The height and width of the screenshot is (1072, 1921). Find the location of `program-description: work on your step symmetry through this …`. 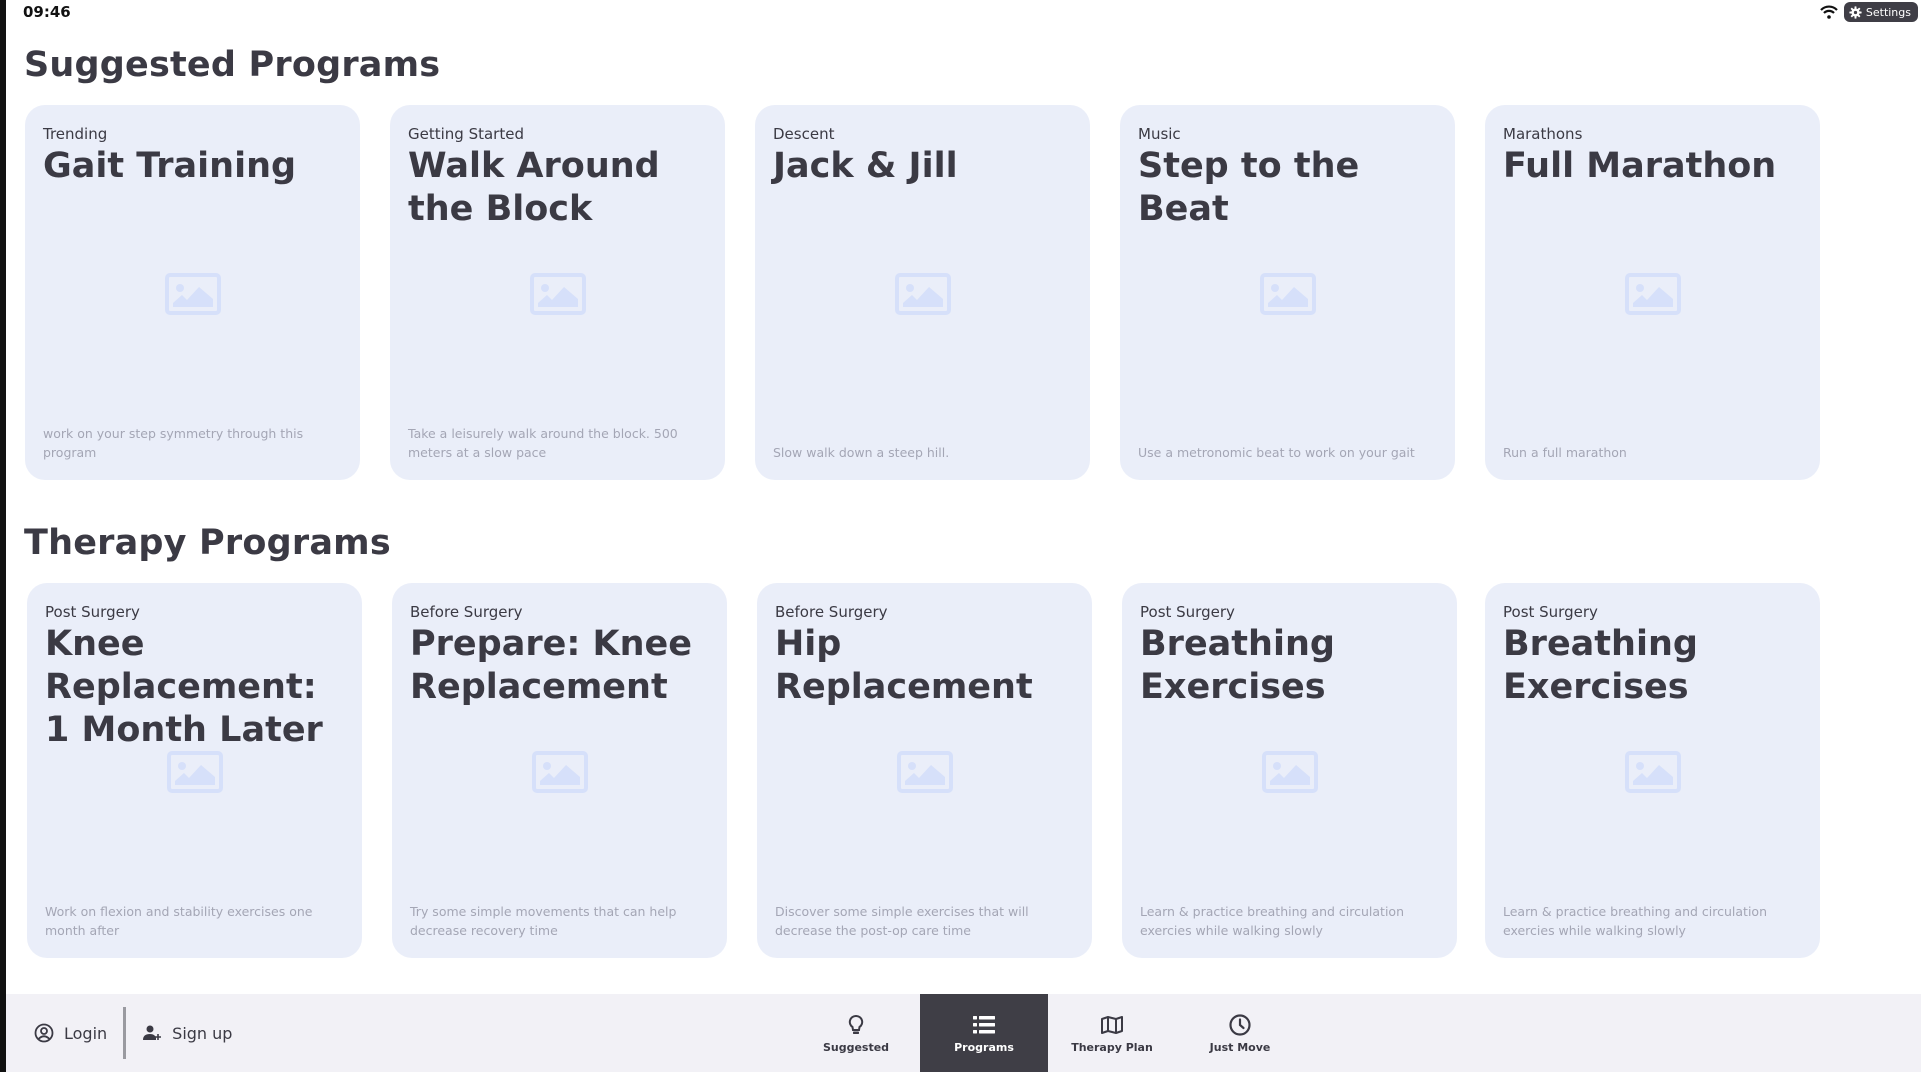

program-description: work on your step symmetry through this … is located at coordinates (173, 443).